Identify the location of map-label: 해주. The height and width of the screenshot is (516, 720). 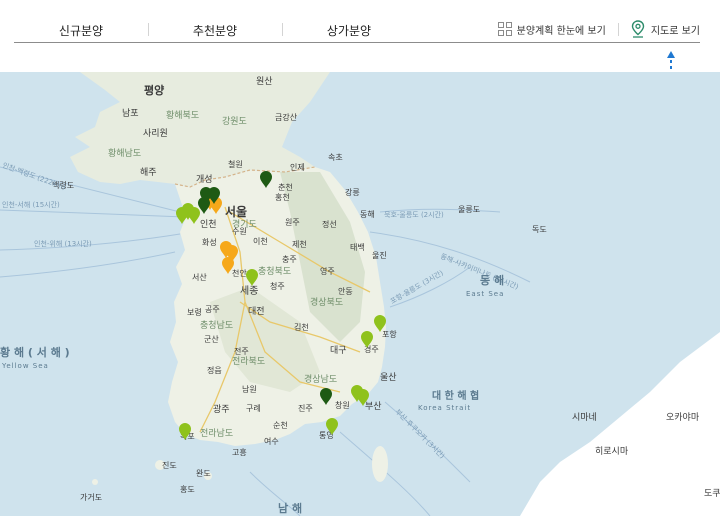
(148, 172).